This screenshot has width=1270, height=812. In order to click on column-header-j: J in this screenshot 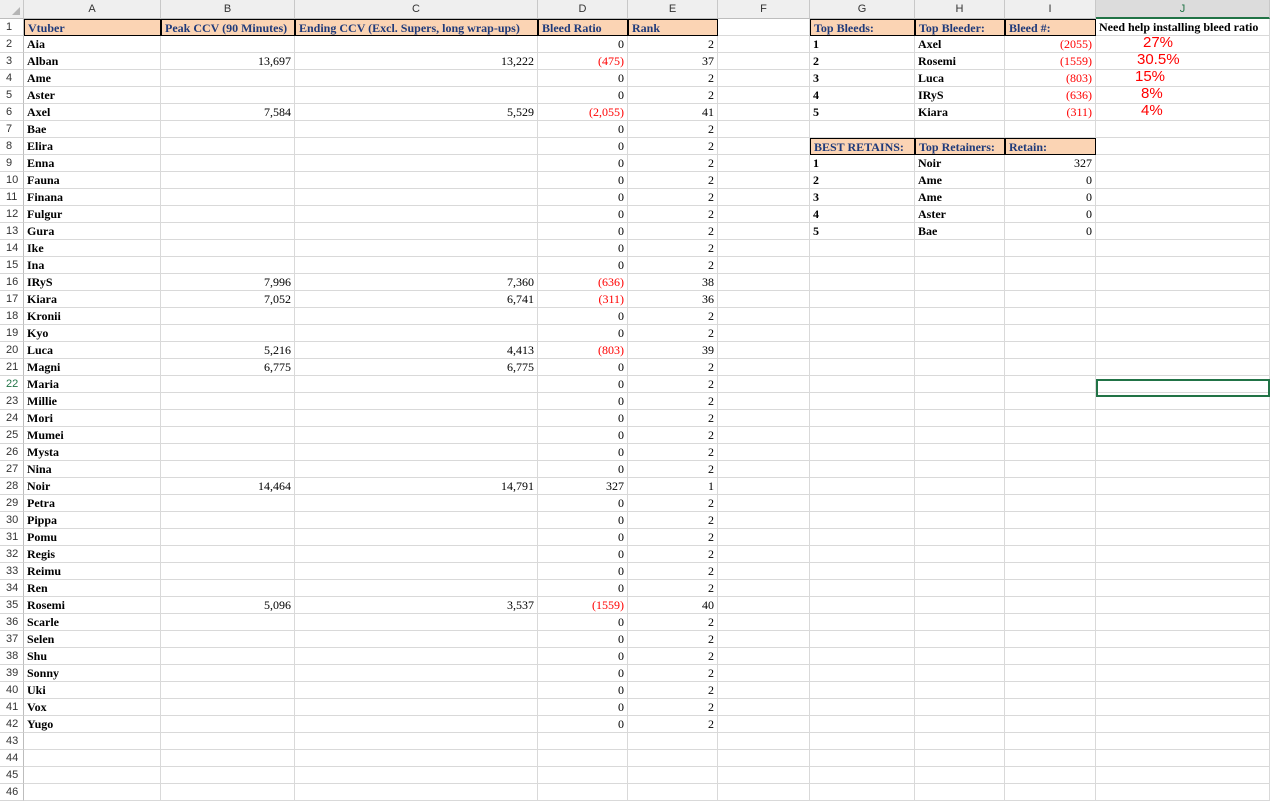, I will do `click(1183, 9)`.